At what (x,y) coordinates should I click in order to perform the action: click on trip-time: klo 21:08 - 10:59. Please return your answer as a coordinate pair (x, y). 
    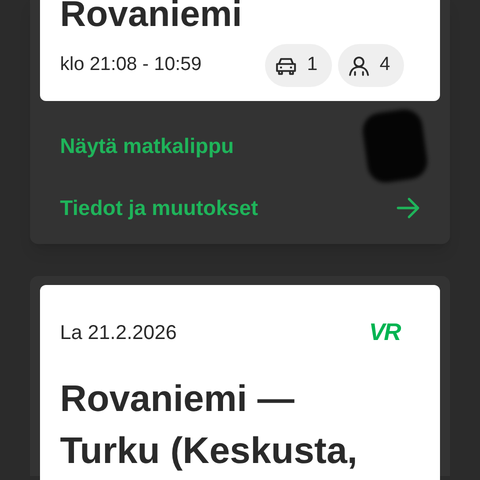
    Looking at the image, I should click on (131, 65).